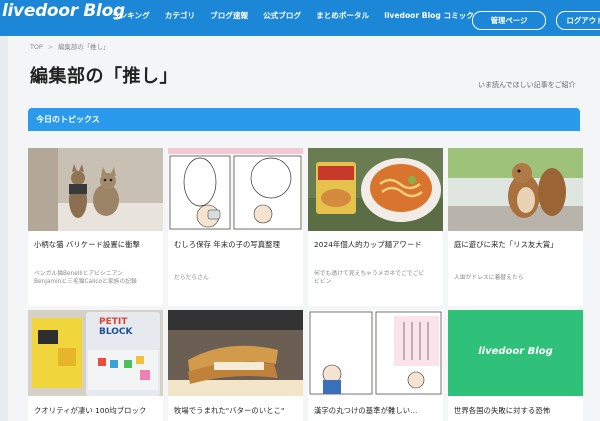  I want to click on package-text-block: BLOCK, so click(116, 332).